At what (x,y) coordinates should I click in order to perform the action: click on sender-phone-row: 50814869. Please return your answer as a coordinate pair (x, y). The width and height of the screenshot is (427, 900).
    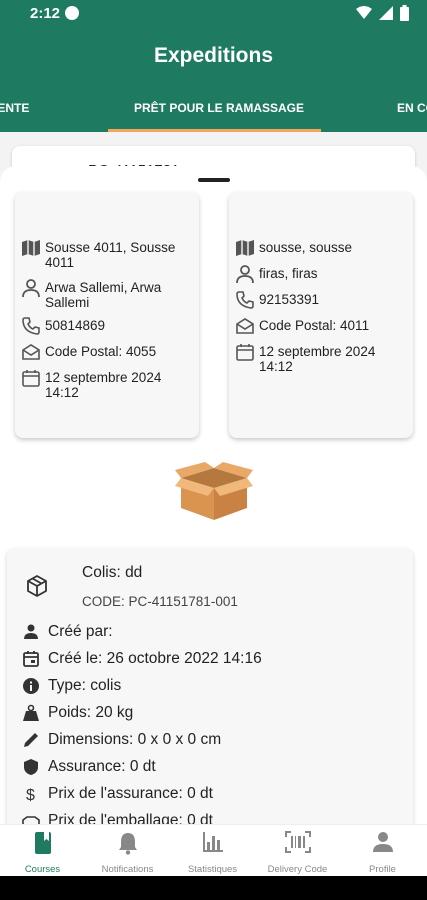
    Looking at the image, I should click on (108, 326).